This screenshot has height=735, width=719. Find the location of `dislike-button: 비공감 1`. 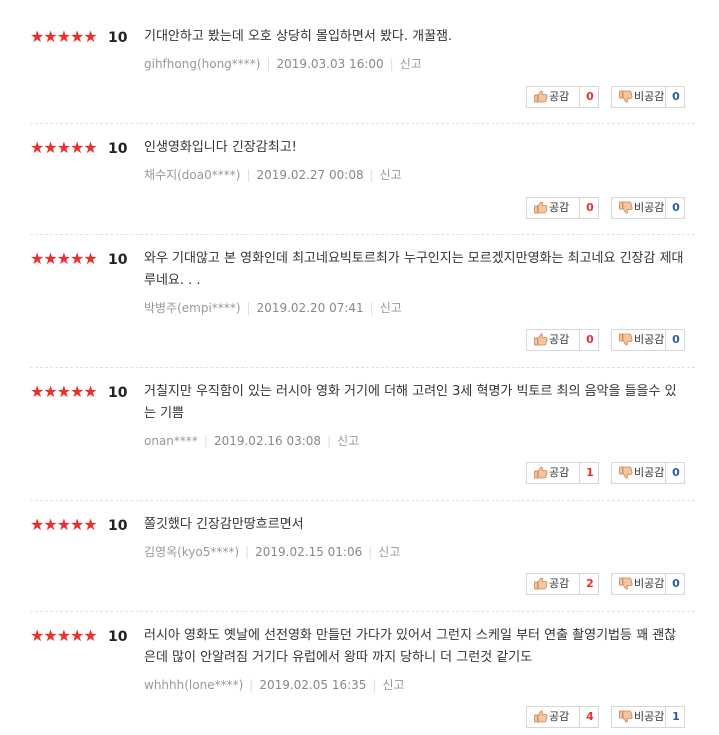

dislike-button: 비공감 1 is located at coordinates (648, 717).